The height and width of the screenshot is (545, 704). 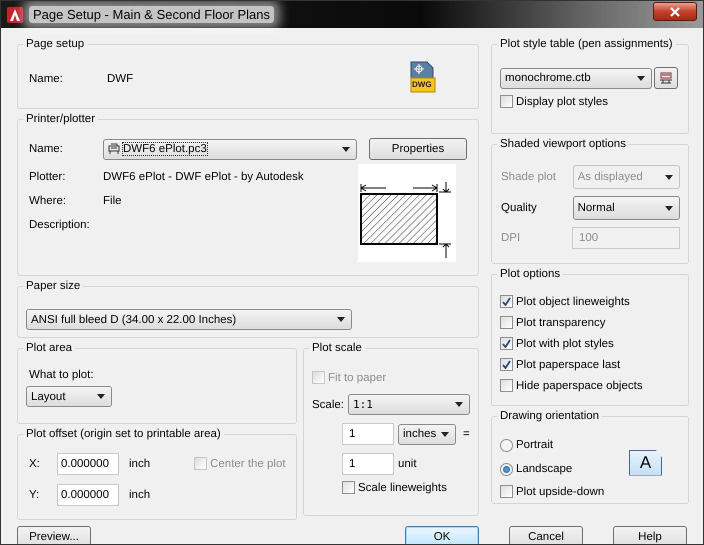 What do you see at coordinates (248, 464) in the screenshot?
I see `checkbox-label: Center the plot` at bounding box center [248, 464].